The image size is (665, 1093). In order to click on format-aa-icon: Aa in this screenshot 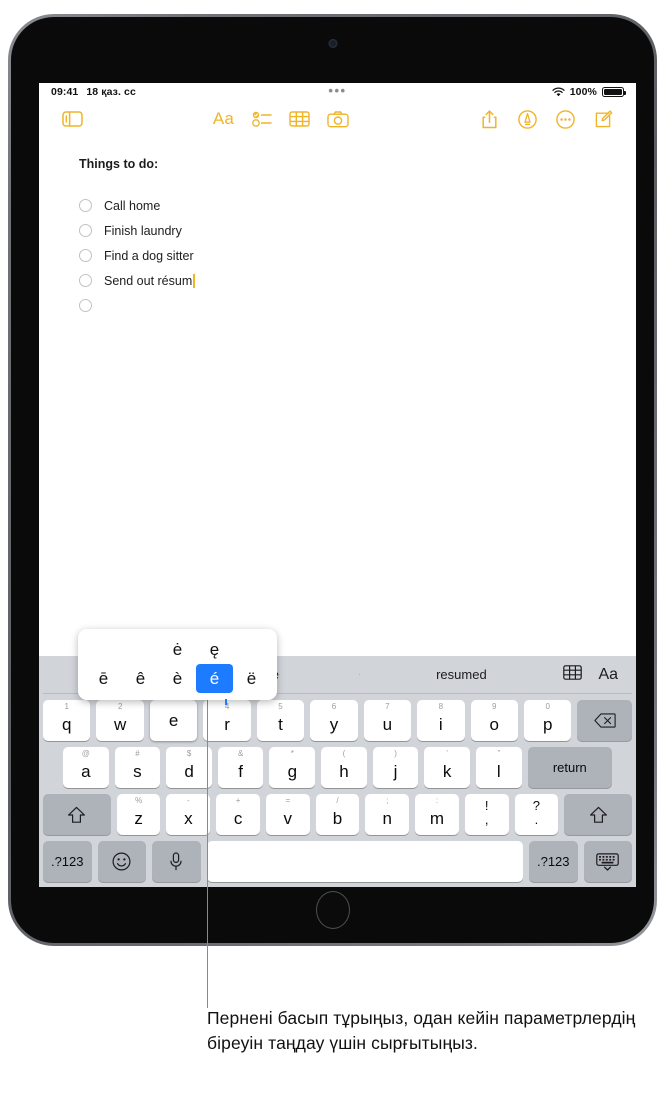, I will do `click(608, 675)`.